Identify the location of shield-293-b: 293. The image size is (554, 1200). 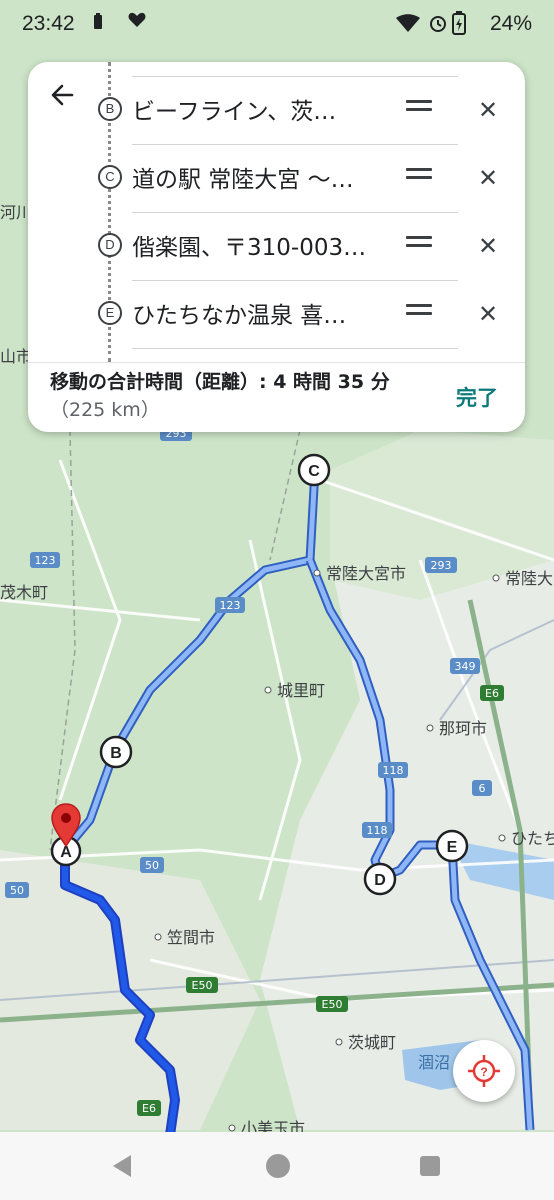
(441, 565).